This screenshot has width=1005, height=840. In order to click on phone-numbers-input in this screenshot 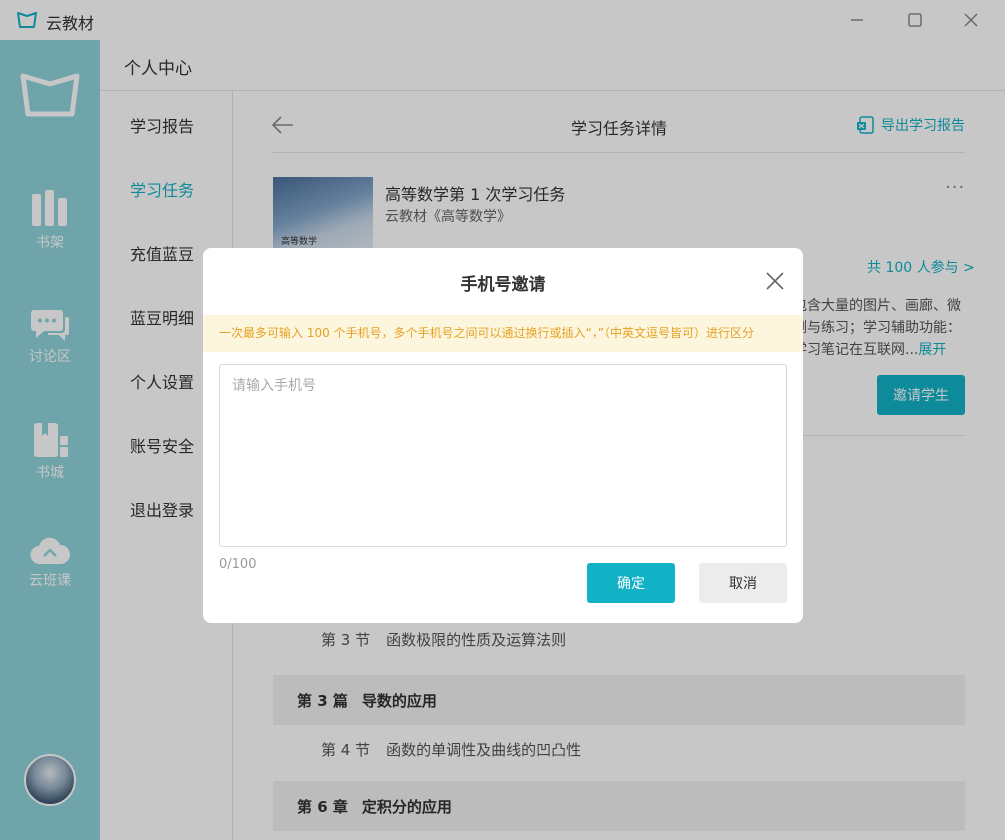, I will do `click(503, 455)`.